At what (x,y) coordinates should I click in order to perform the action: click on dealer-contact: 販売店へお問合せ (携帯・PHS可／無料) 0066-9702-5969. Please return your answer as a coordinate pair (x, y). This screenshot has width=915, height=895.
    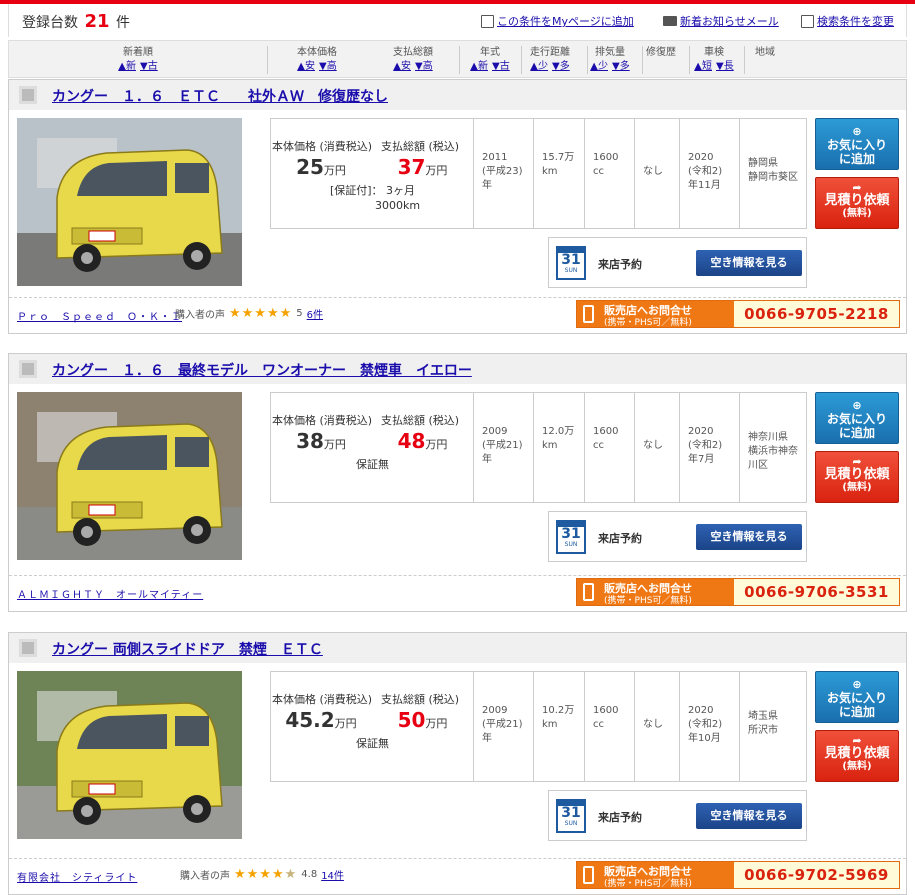
    Looking at the image, I should click on (738, 875).